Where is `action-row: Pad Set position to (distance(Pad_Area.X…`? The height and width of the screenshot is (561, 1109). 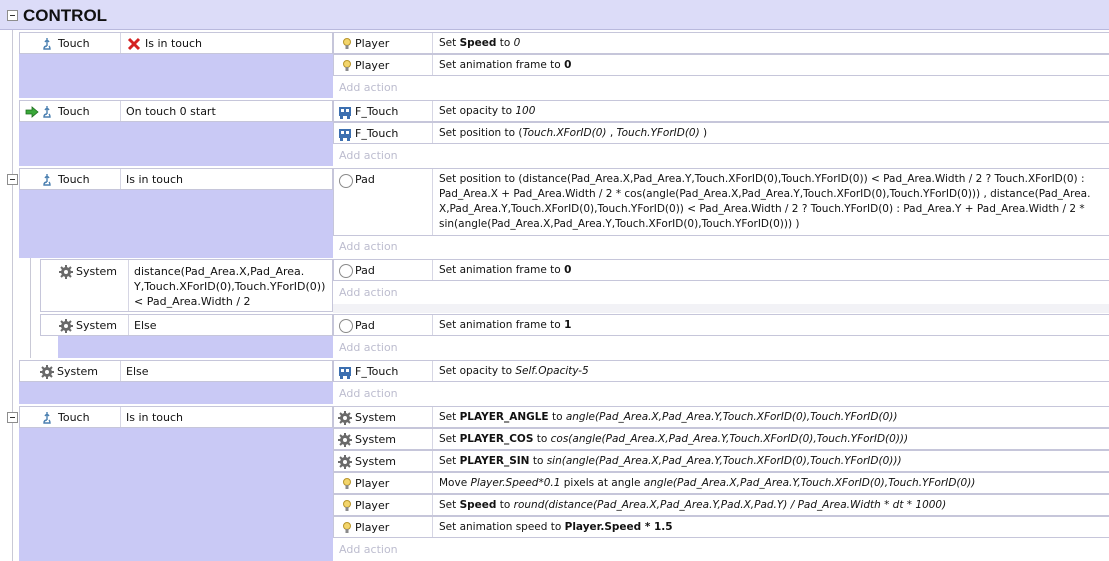
action-row: Pad Set position to (distance(Pad_Area.X… is located at coordinates (721, 202).